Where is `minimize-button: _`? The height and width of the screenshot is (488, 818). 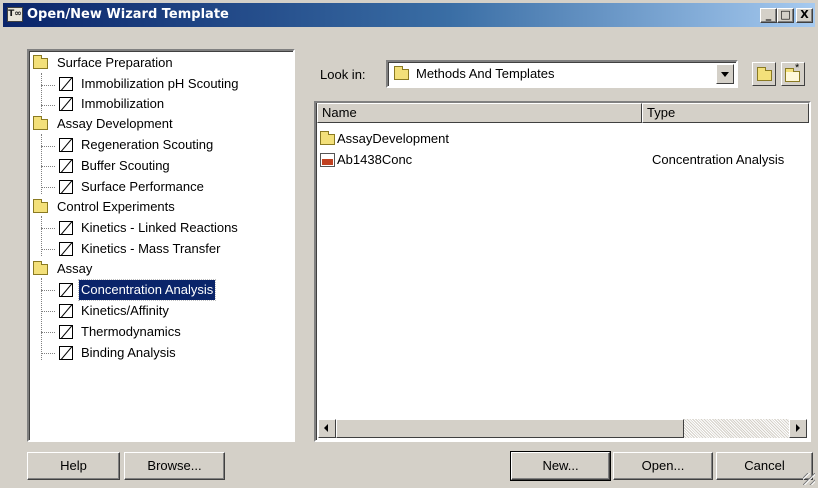
minimize-button: _ is located at coordinates (768, 15).